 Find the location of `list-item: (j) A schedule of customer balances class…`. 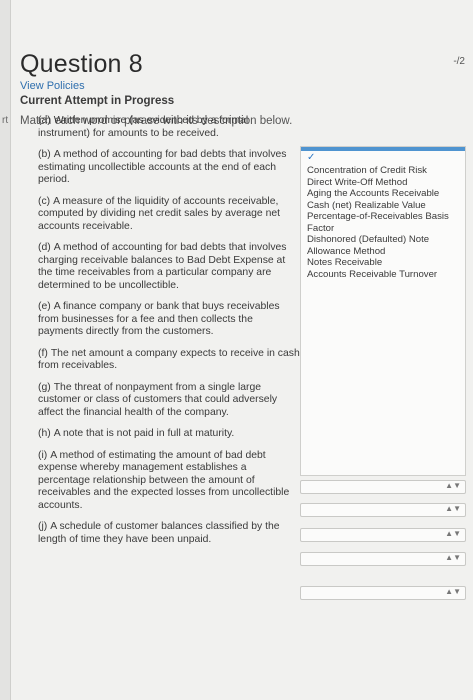

list-item: (j) A schedule of customer balances class… is located at coordinates (159, 533).